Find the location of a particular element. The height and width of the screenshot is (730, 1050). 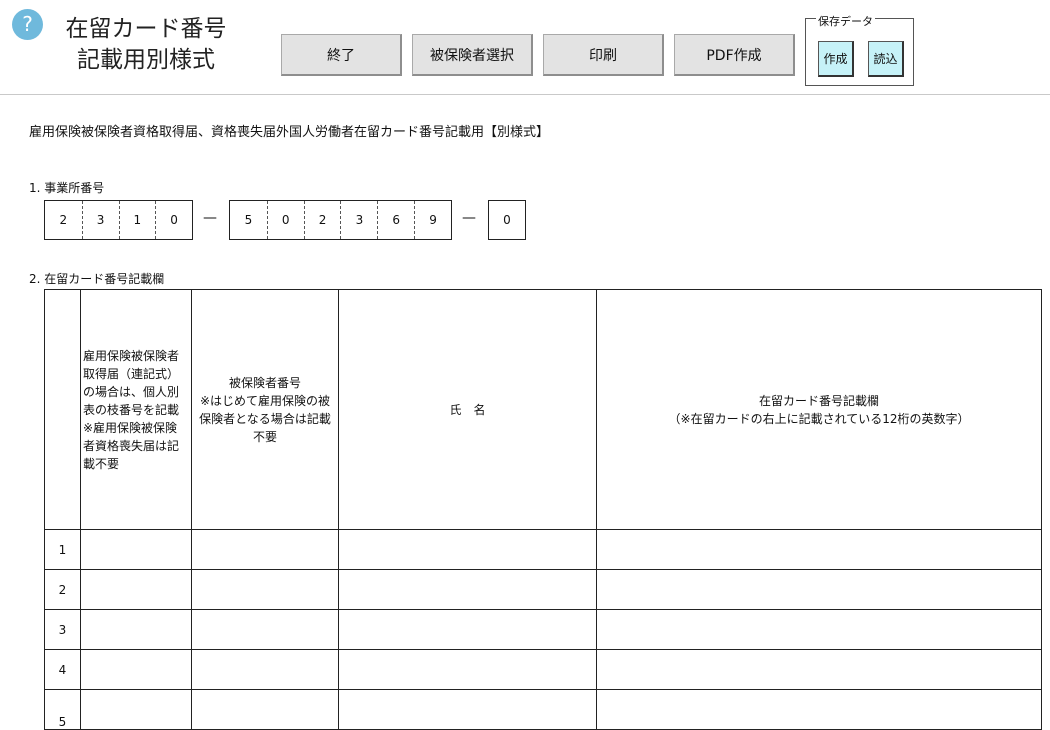

save-create-button: 作成 is located at coordinates (836, 59).